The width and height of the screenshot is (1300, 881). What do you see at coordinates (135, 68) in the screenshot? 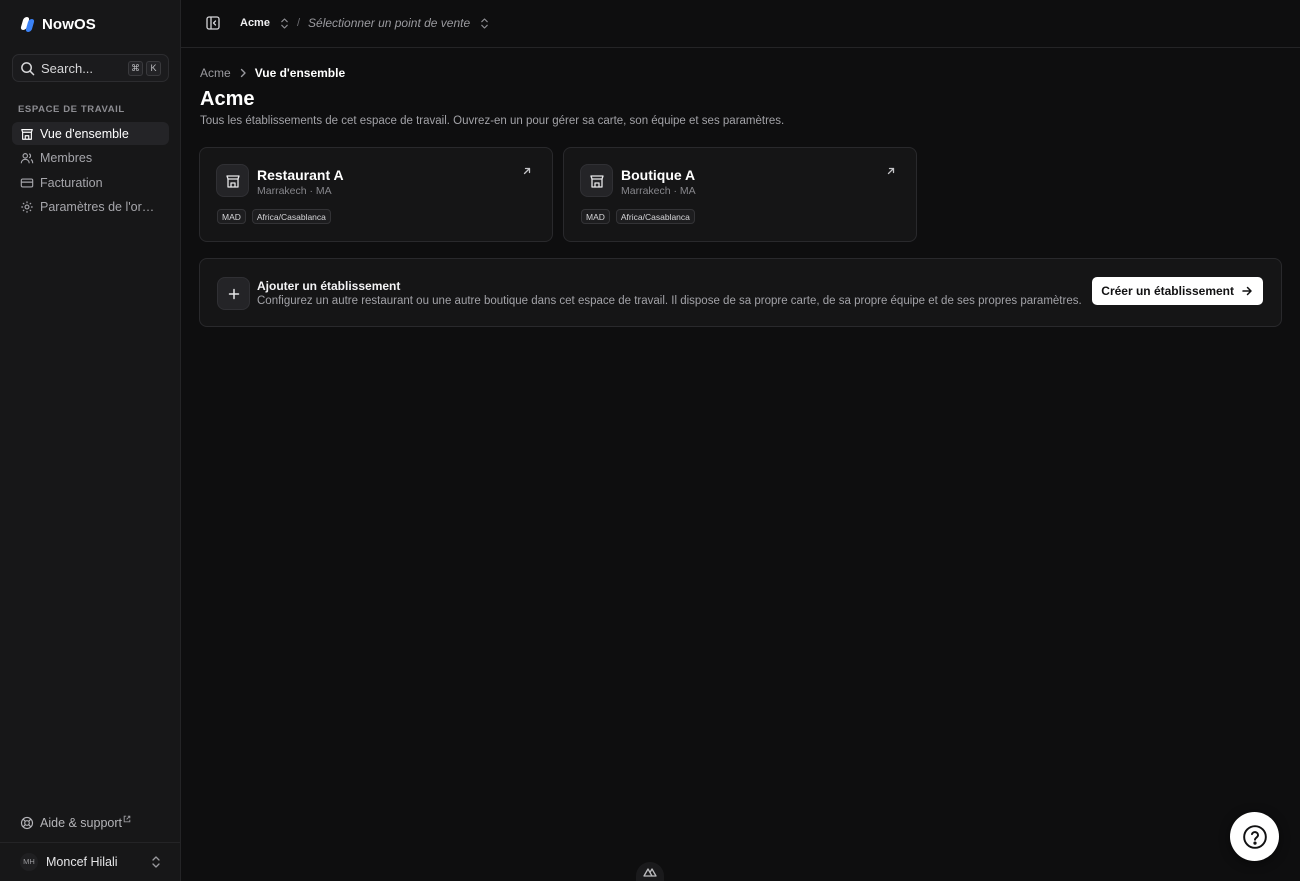
I see `kbd-cmd: ⌘` at bounding box center [135, 68].